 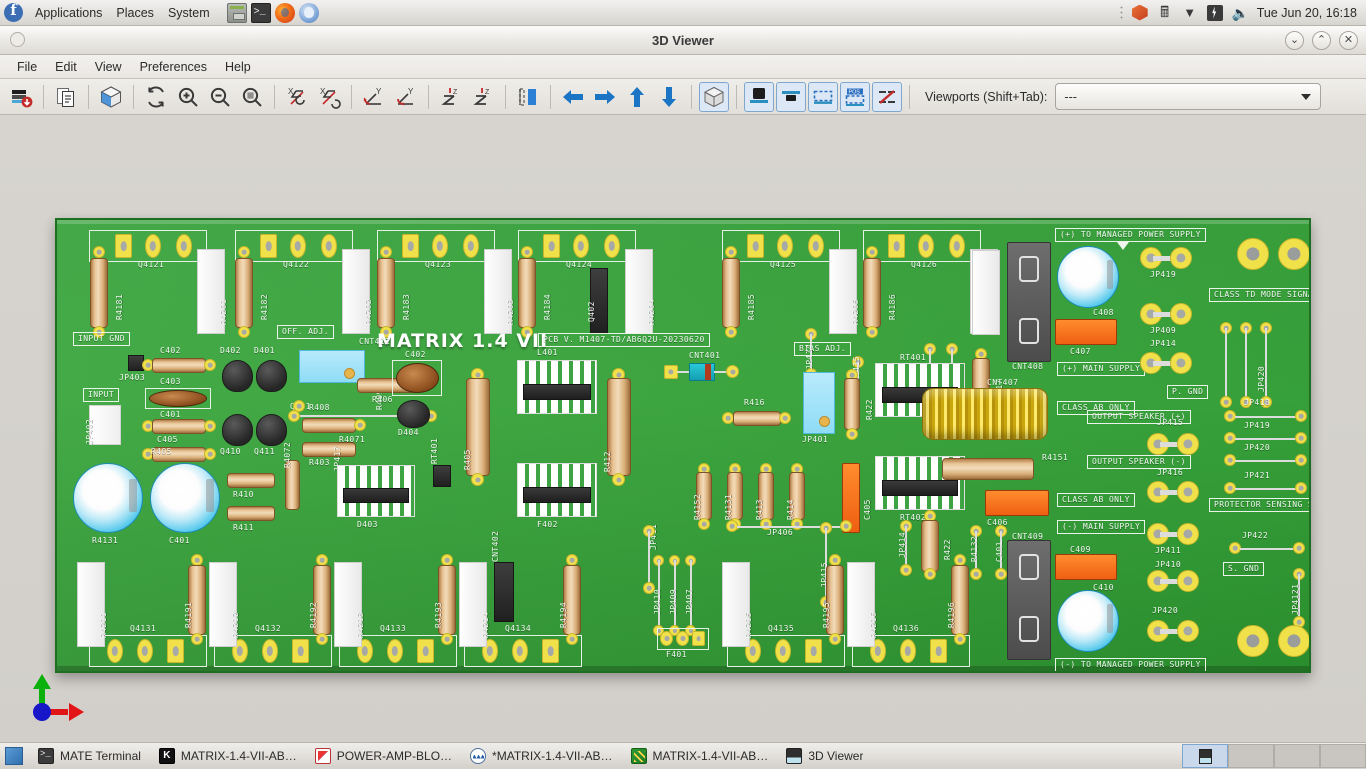 I want to click on move-up-icon, so click(x=637, y=97).